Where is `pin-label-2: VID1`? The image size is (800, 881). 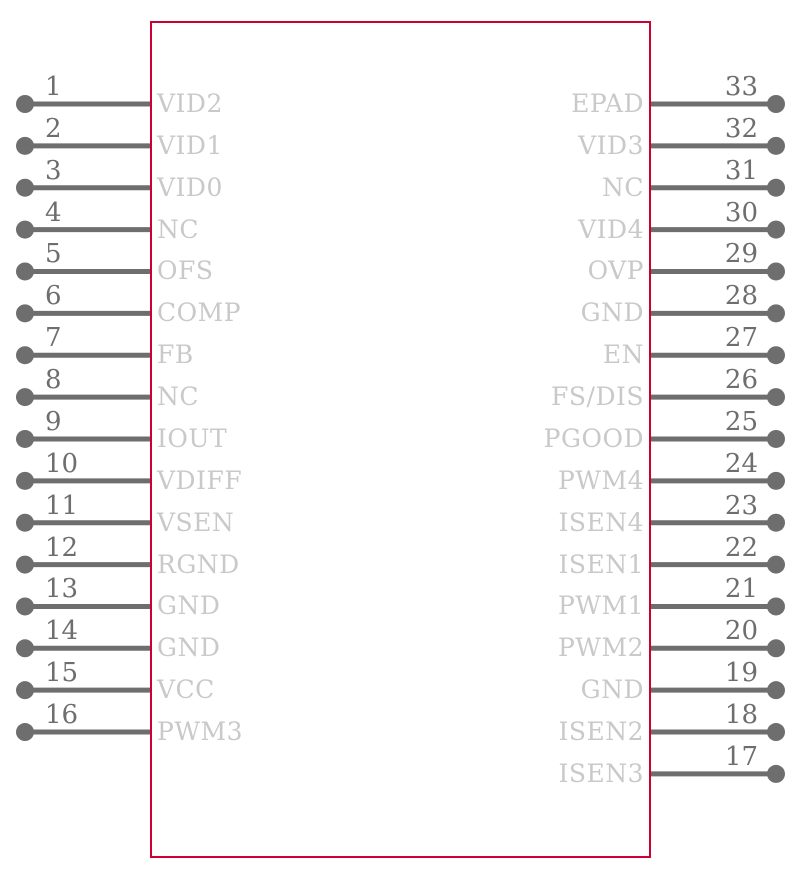 pin-label-2: VID1 is located at coordinates (190, 145).